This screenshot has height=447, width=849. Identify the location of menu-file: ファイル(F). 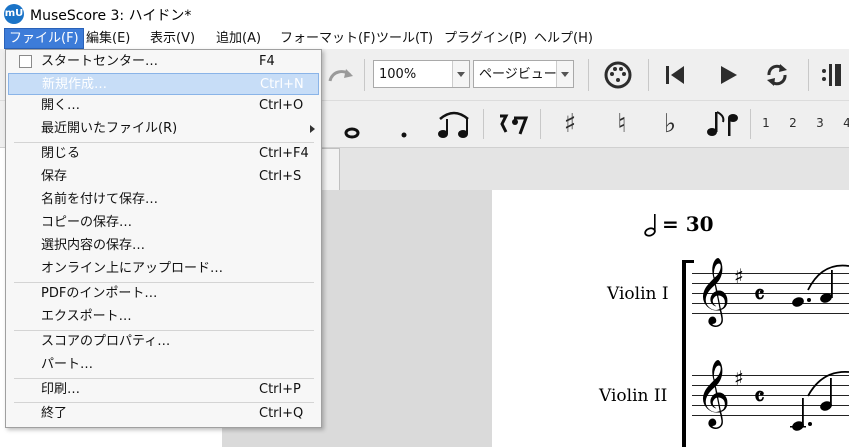
(44, 38).